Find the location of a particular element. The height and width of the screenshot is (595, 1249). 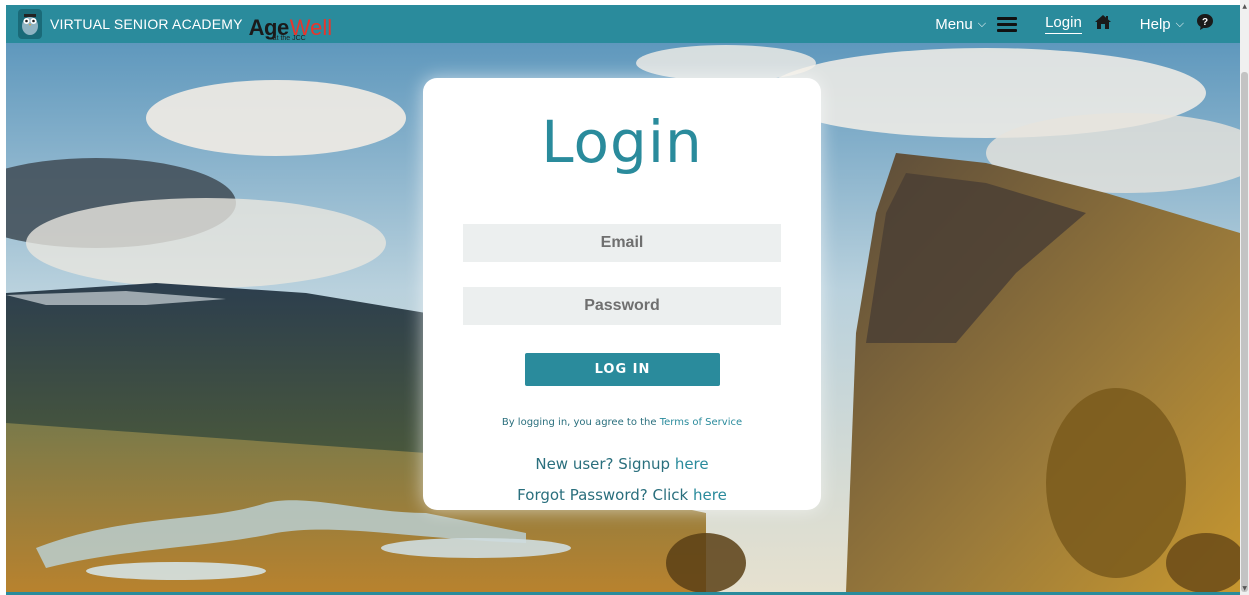

brand-name: VIRTUAL SENIOR ACADEMY is located at coordinates (146, 24).